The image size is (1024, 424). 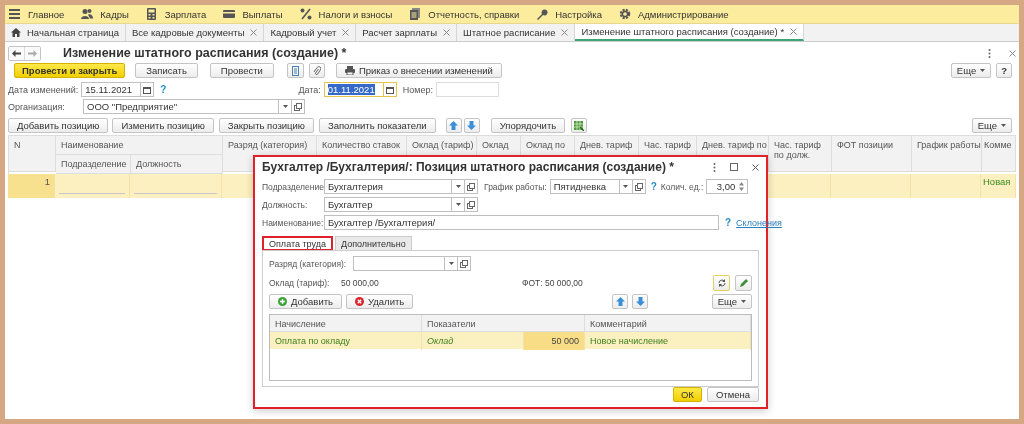 What do you see at coordinates (732, 394) in the screenshot?
I see `cancel-button: Отмена` at bounding box center [732, 394].